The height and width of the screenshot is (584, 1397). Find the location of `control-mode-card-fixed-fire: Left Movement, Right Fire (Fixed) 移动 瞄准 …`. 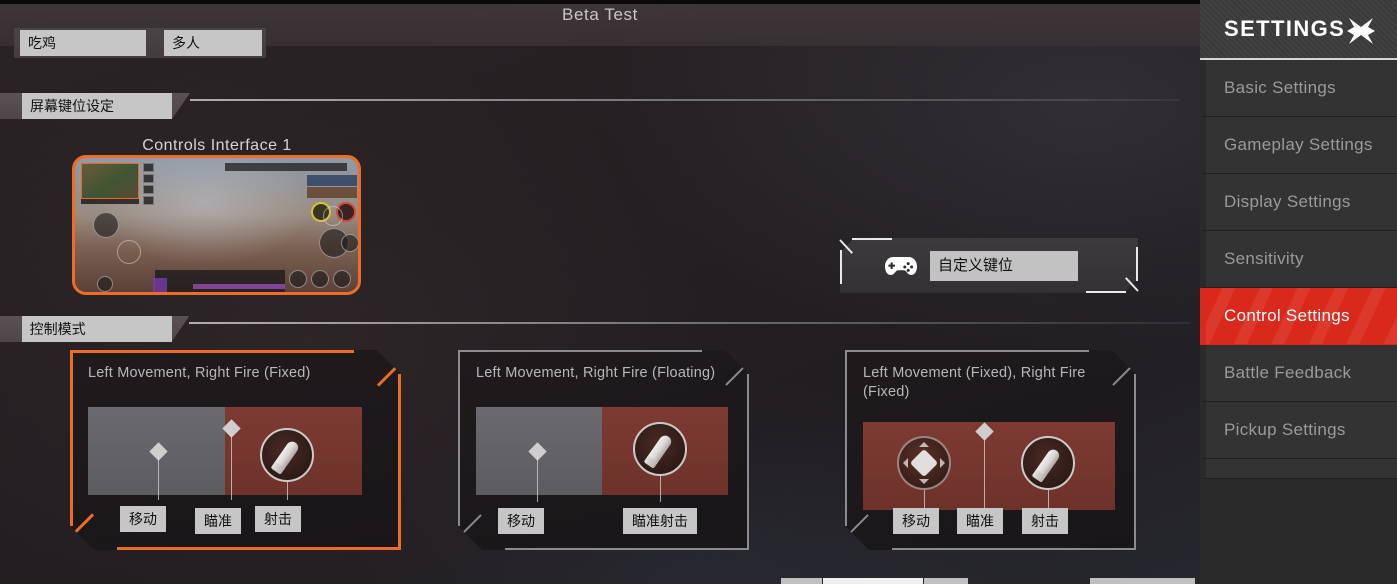

control-mode-card-fixed-fire: Left Movement, Right Fire (Fixed) 移动 瞄准 … is located at coordinates (235, 450).